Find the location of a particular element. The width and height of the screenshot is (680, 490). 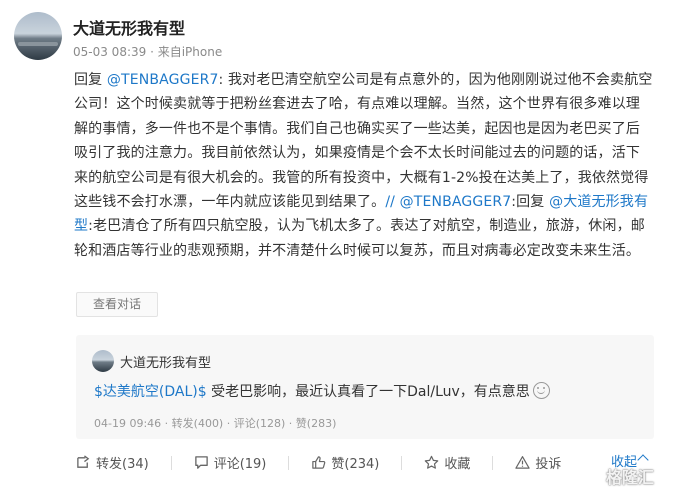

post-text: :回复 is located at coordinates (530, 202).